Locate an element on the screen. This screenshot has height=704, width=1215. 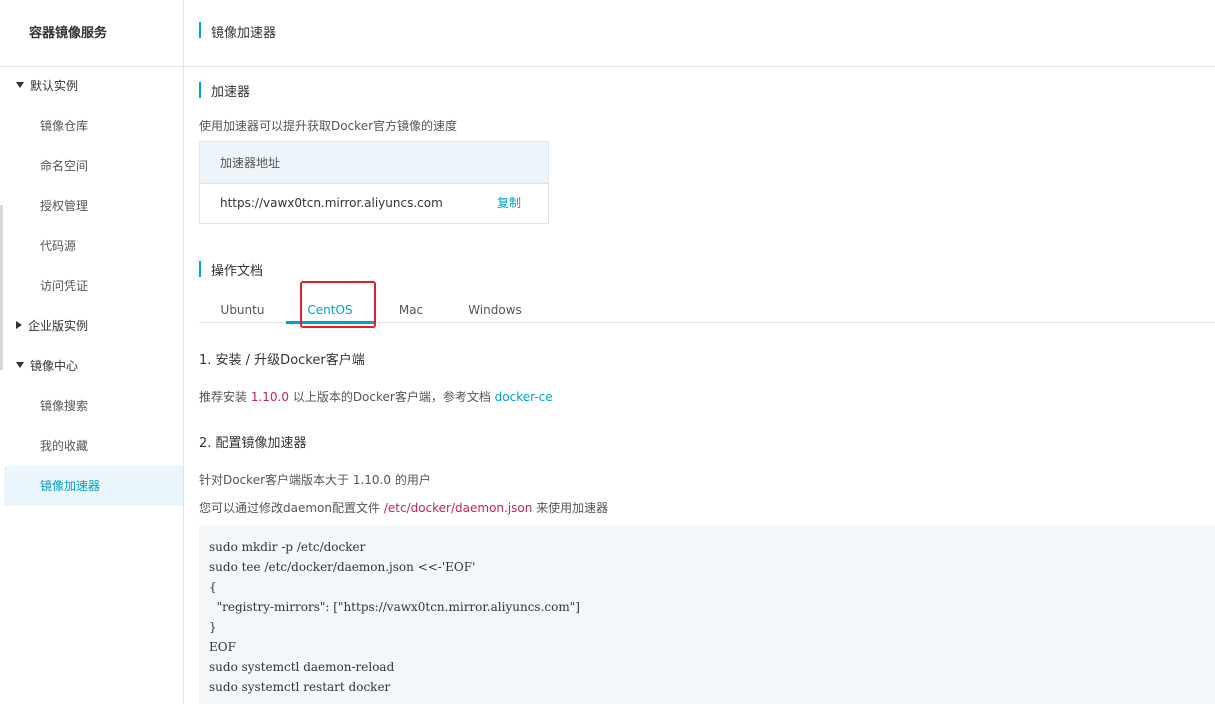
sidebar-group-label: 默认实例 is located at coordinates (54, 86).